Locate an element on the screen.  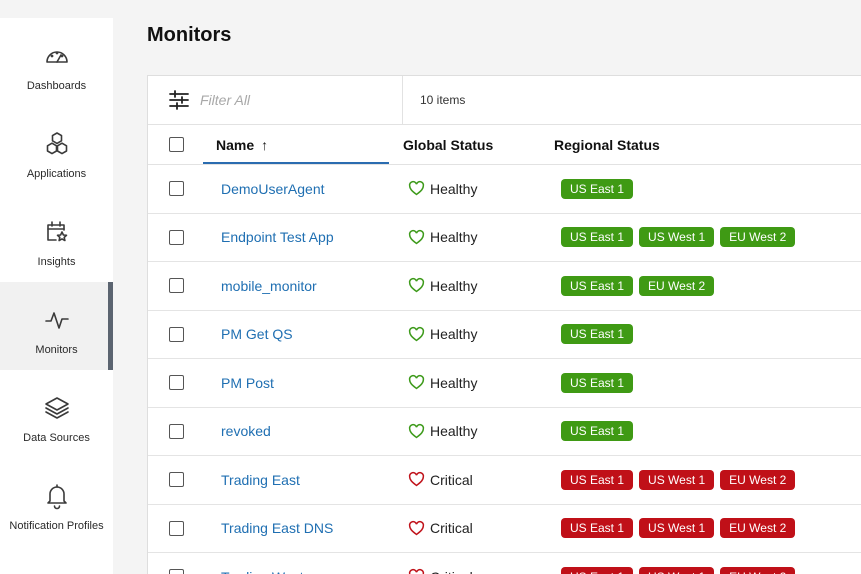
monitor-name-link: Trading West is located at coordinates (262, 571).